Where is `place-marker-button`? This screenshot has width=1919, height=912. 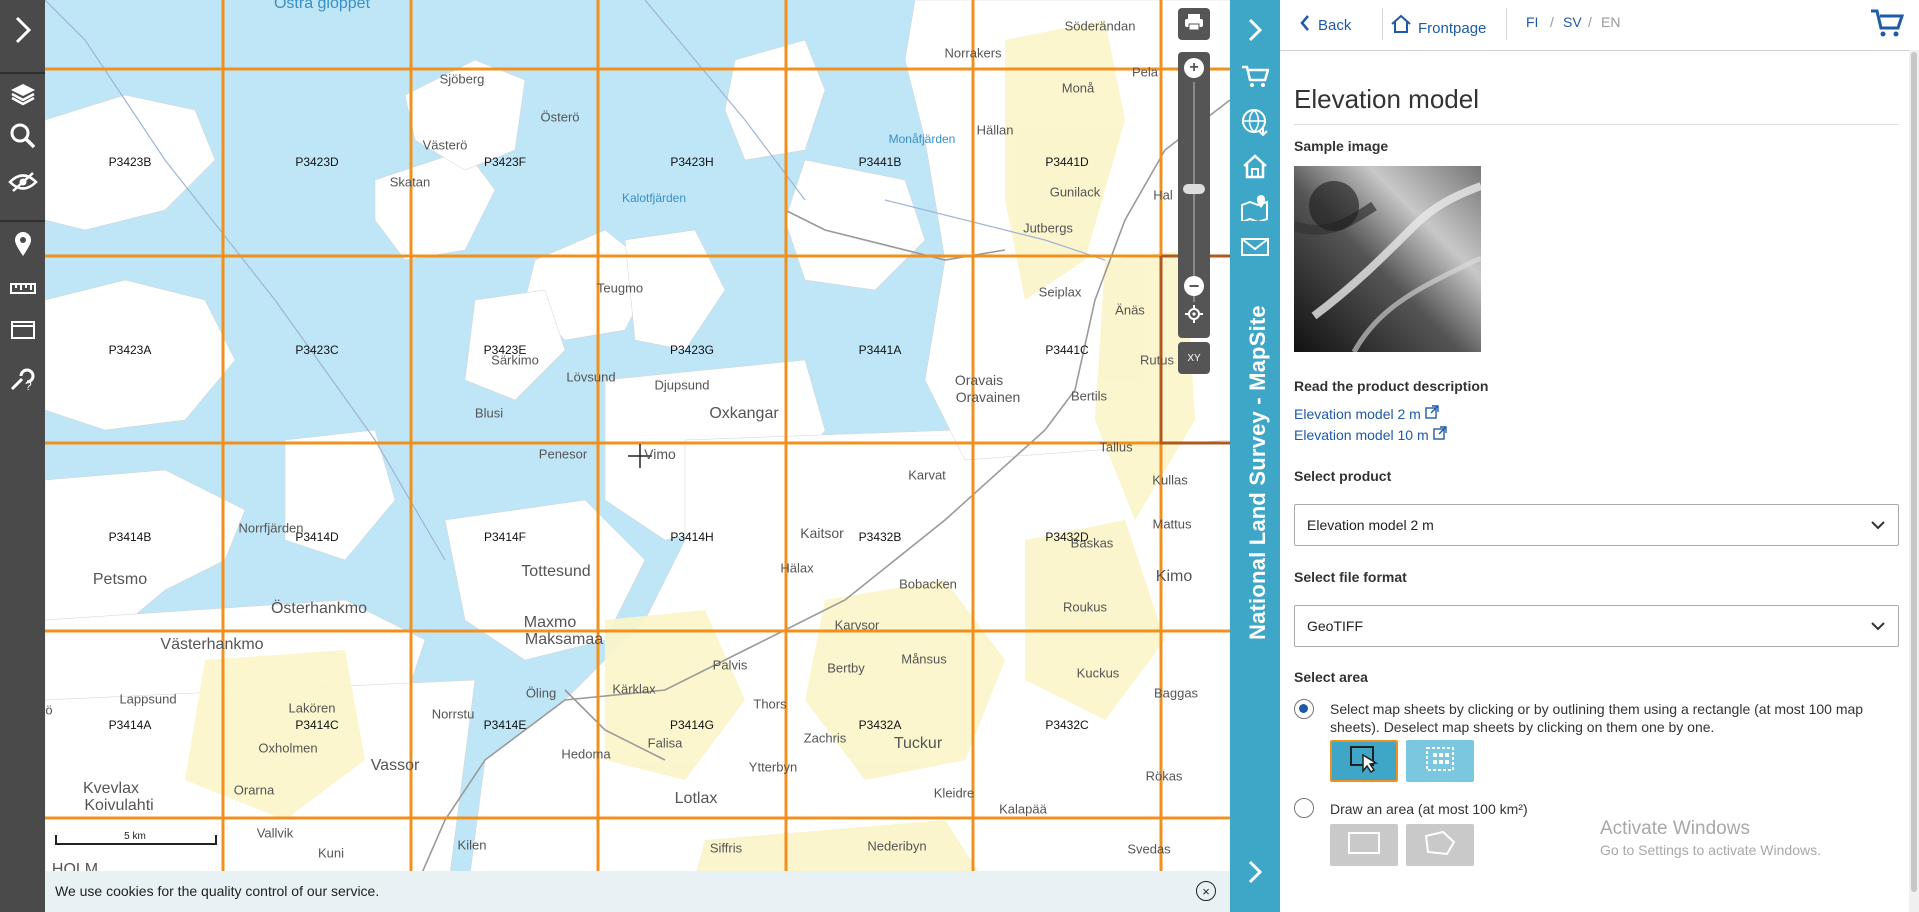
place-marker-button is located at coordinates (22, 246).